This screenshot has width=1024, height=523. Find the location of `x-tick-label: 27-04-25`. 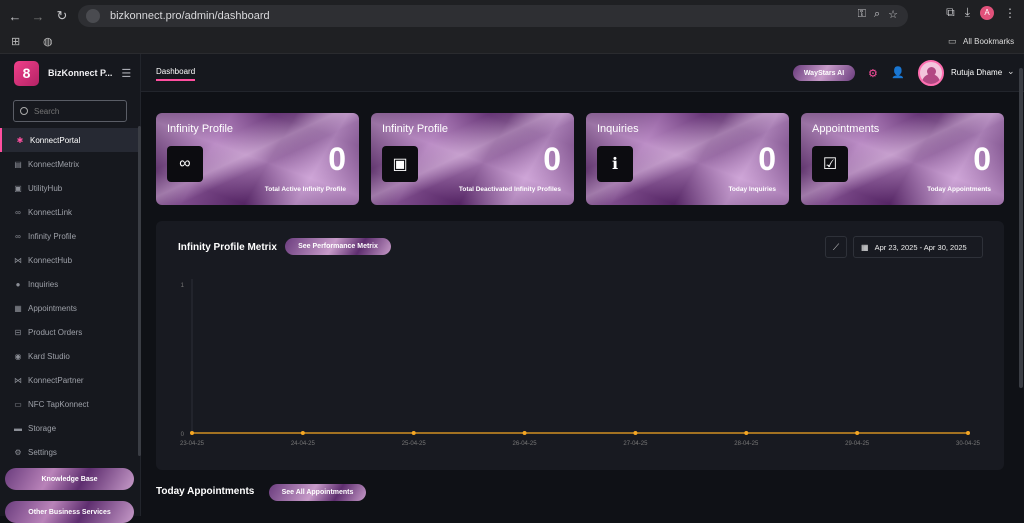

x-tick-label: 27-04-25 is located at coordinates (635, 444).